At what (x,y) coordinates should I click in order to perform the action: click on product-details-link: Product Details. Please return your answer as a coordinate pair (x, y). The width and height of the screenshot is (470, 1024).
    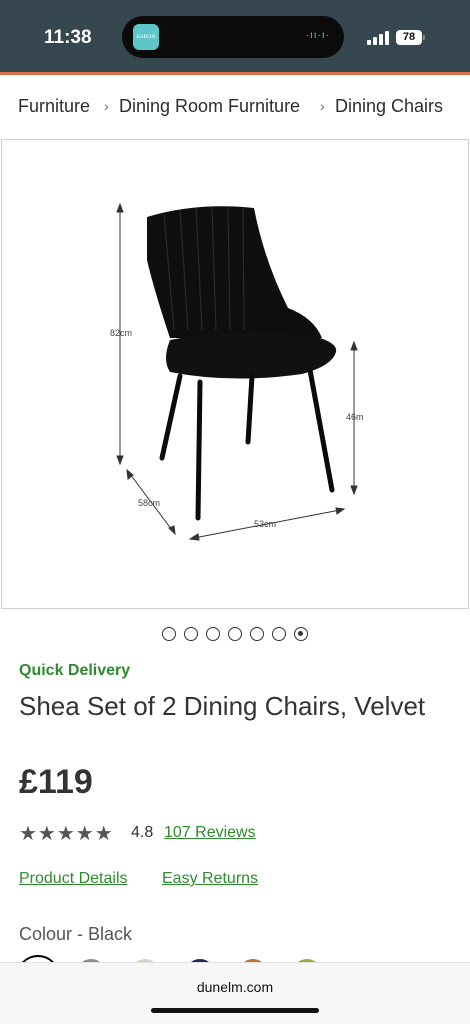
    Looking at the image, I should click on (73, 879).